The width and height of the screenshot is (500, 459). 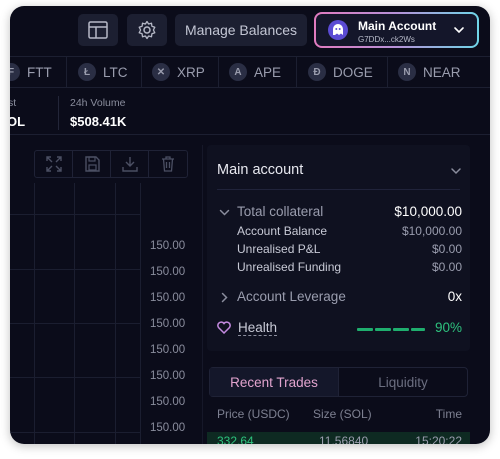 I want to click on ghost-icon, so click(x=338, y=29).